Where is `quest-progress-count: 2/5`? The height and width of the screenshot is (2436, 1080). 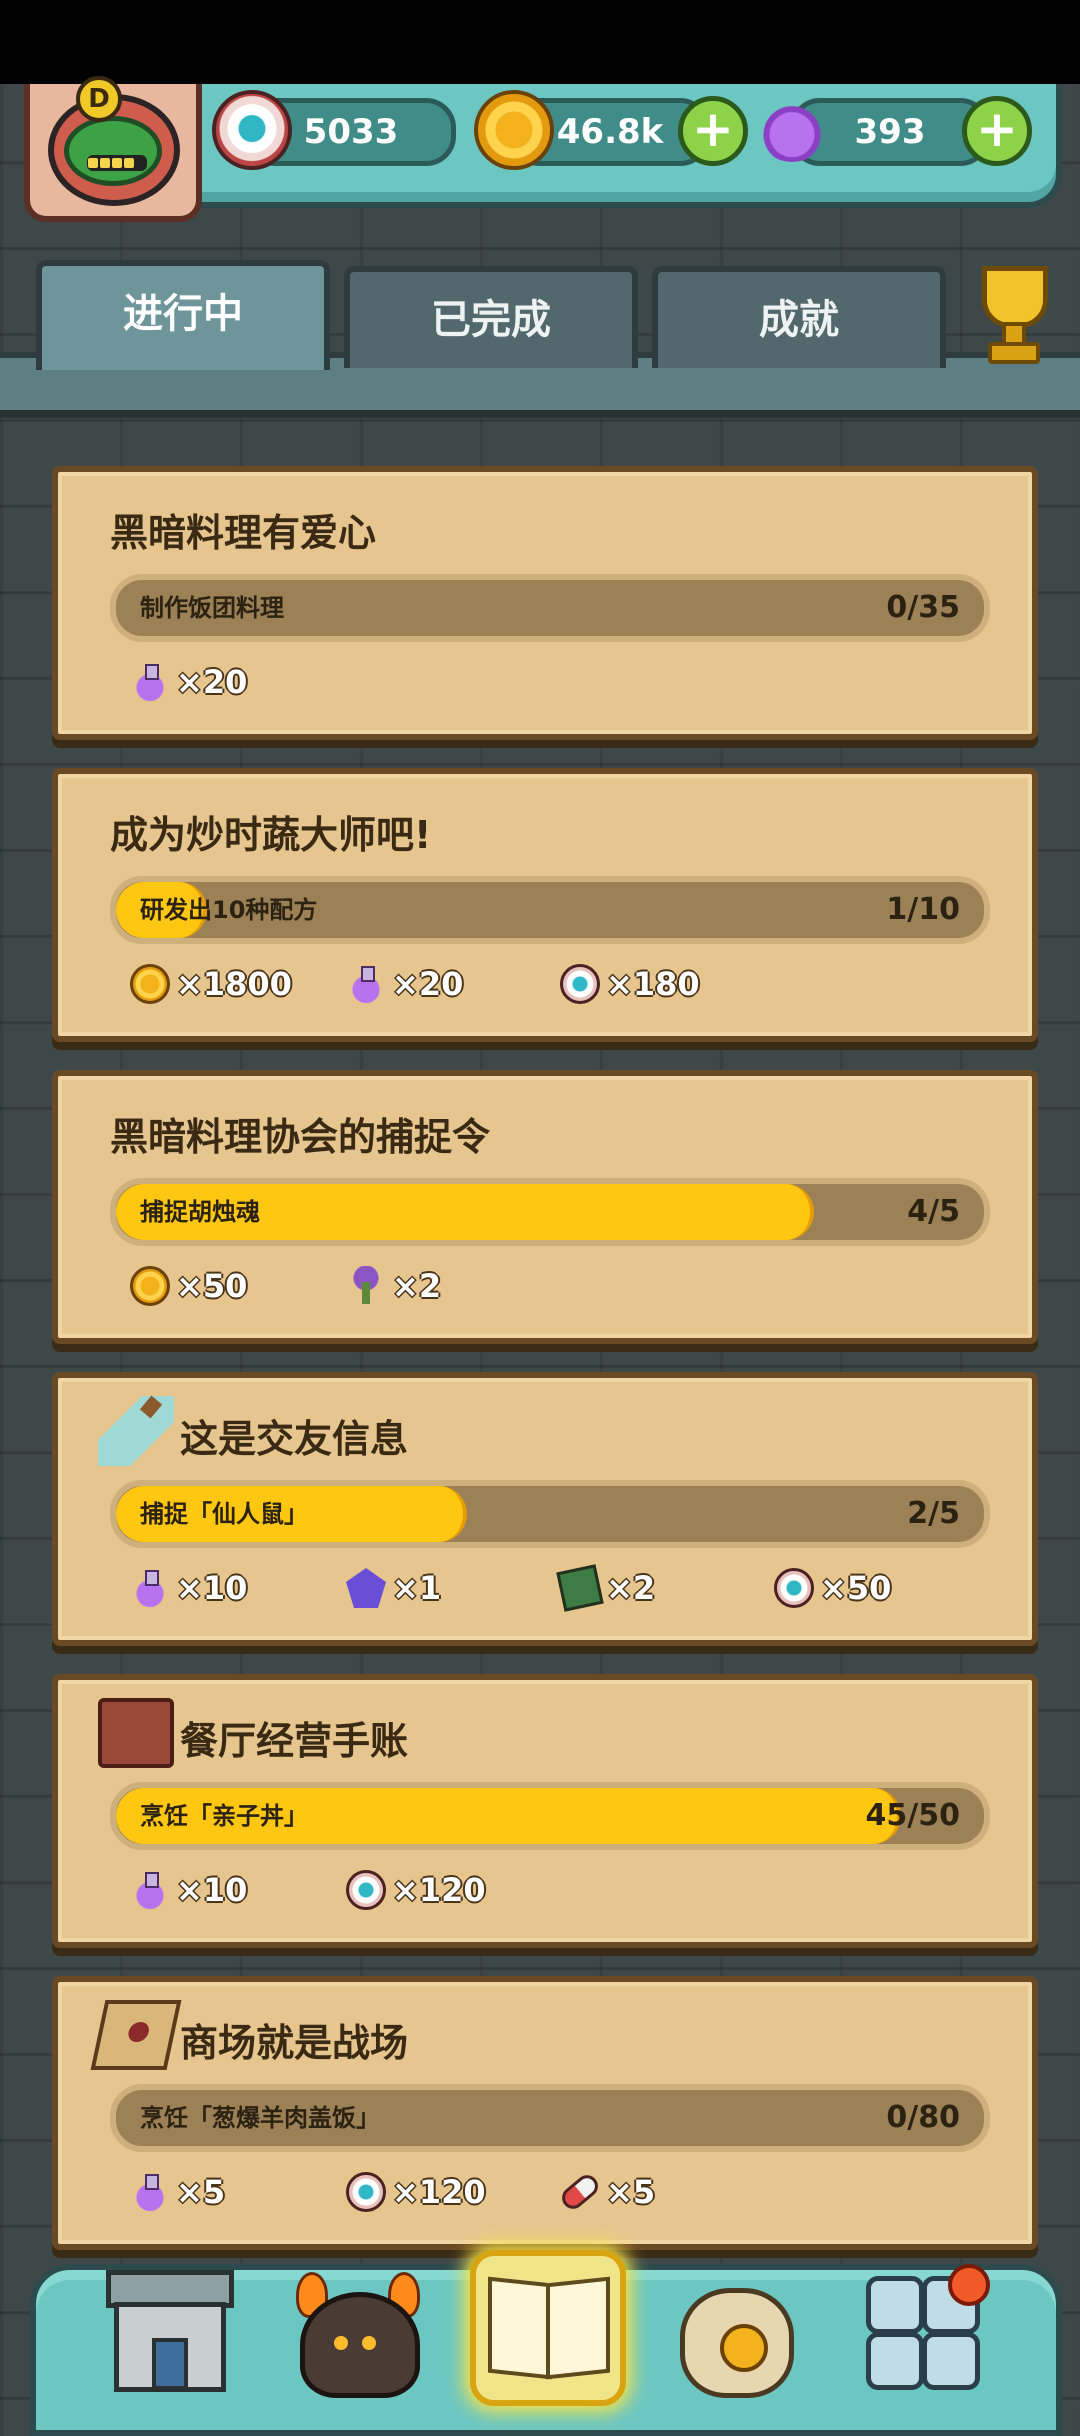
quest-progress-count: 2/5 is located at coordinates (933, 1513).